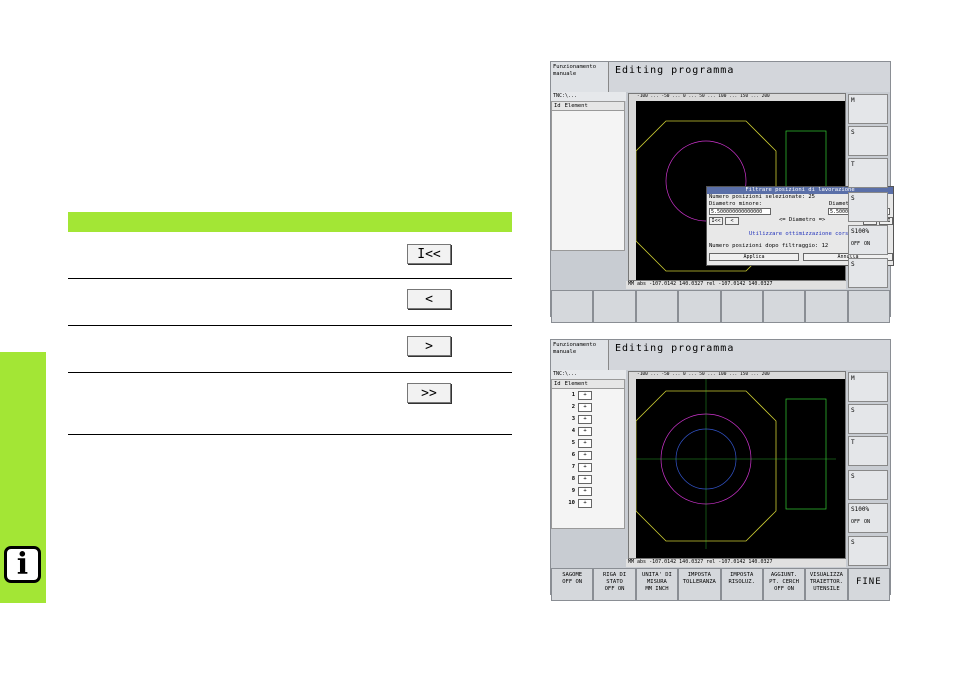 Image resolution: width=954 pixels, height=673 pixels. Describe the element at coordinates (429, 254) in the screenshot. I see `first-page-key: I<<` at that location.